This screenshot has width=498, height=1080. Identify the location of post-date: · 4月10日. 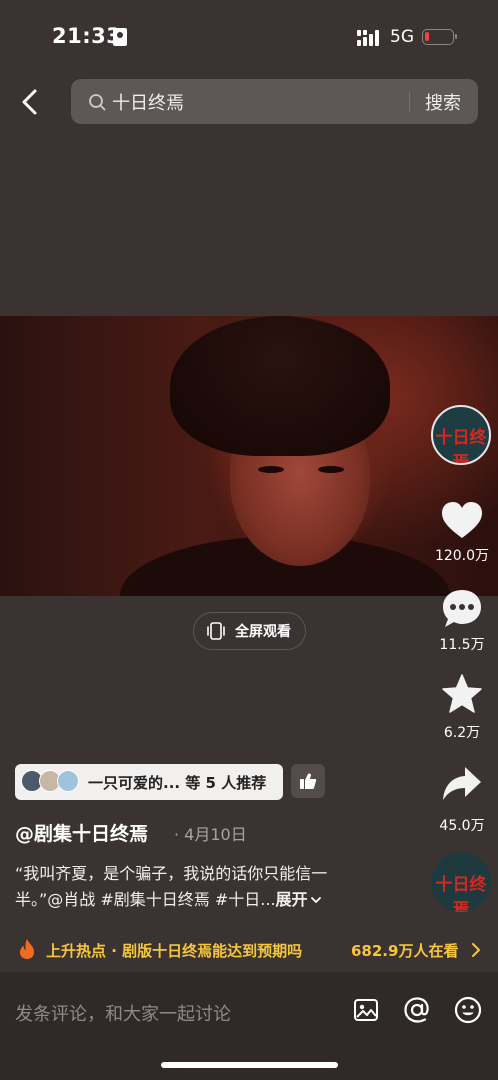
(210, 834).